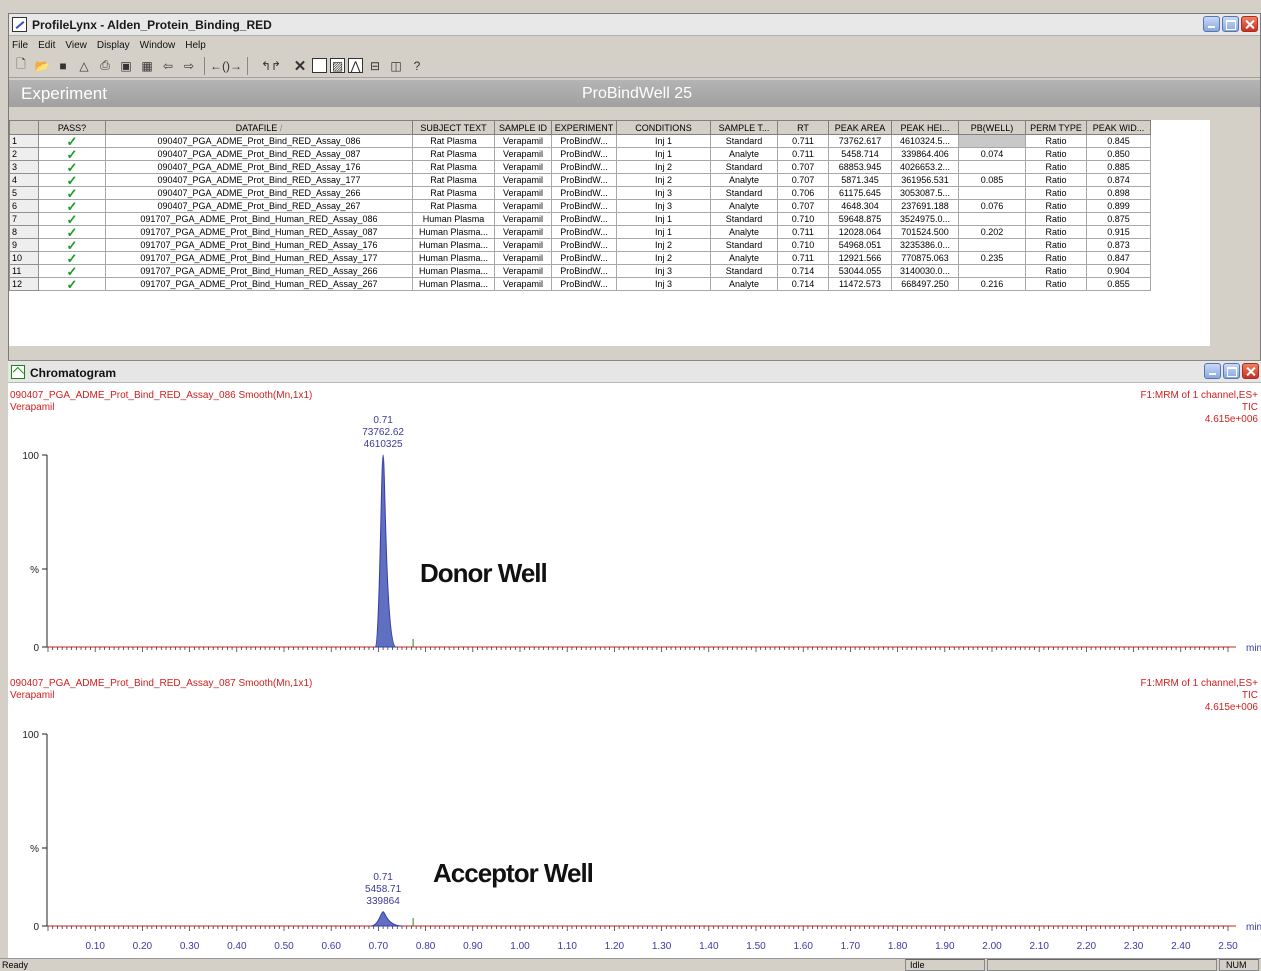  What do you see at coordinates (803, 271) in the screenshot?
I see `table-cell: 0.714` at bounding box center [803, 271].